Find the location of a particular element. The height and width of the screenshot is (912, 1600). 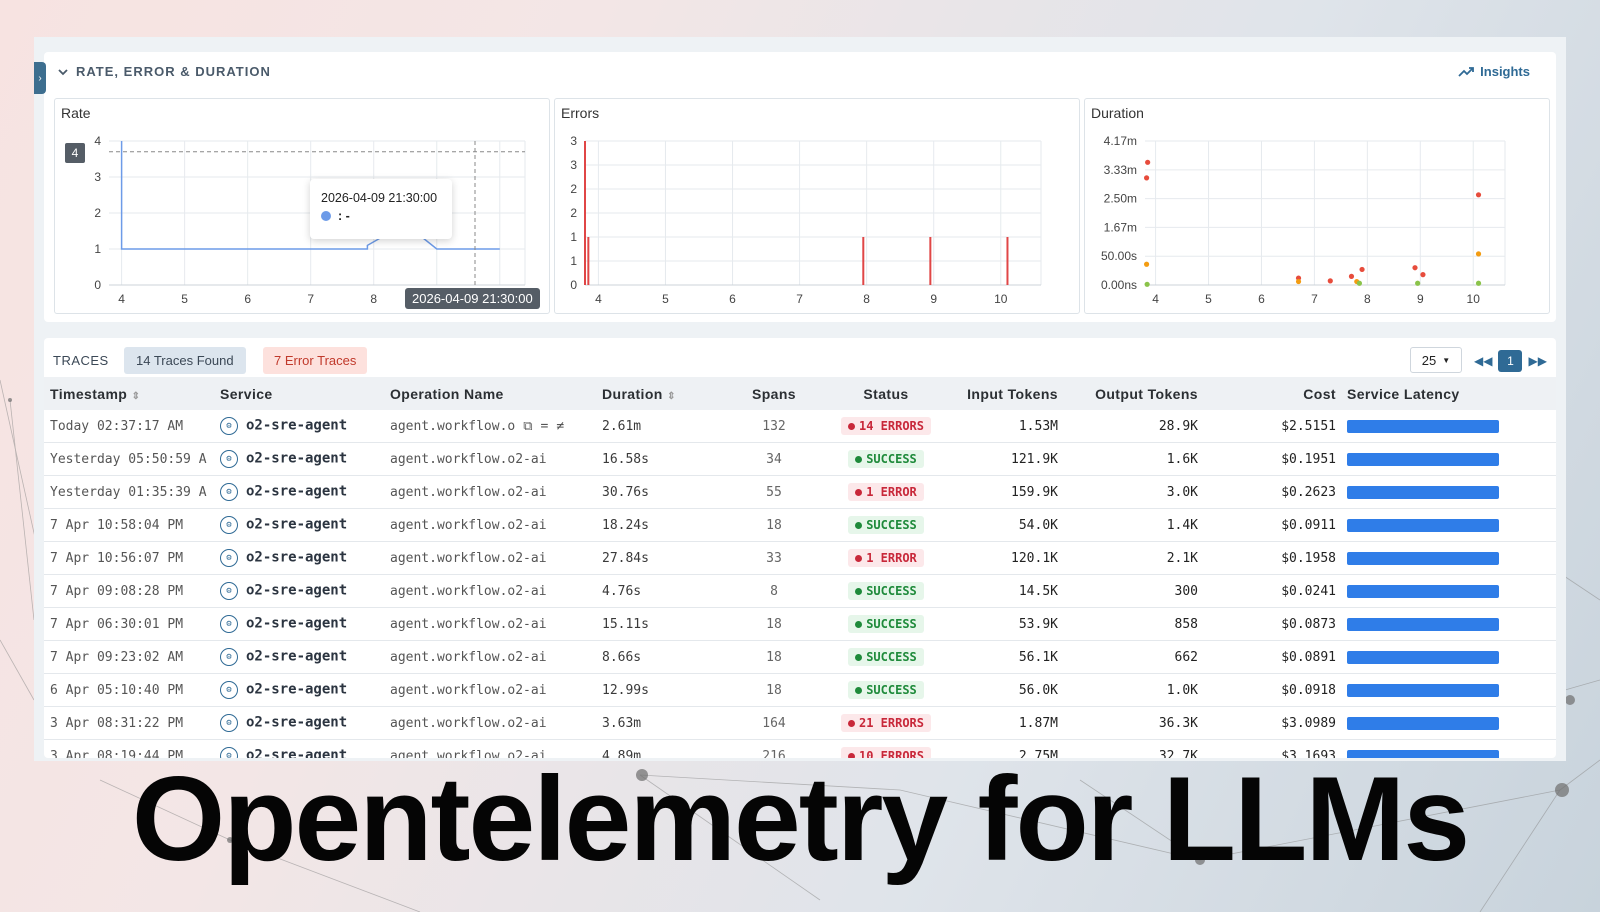

last-page-icon: ▶▶ is located at coordinates (1537, 361).